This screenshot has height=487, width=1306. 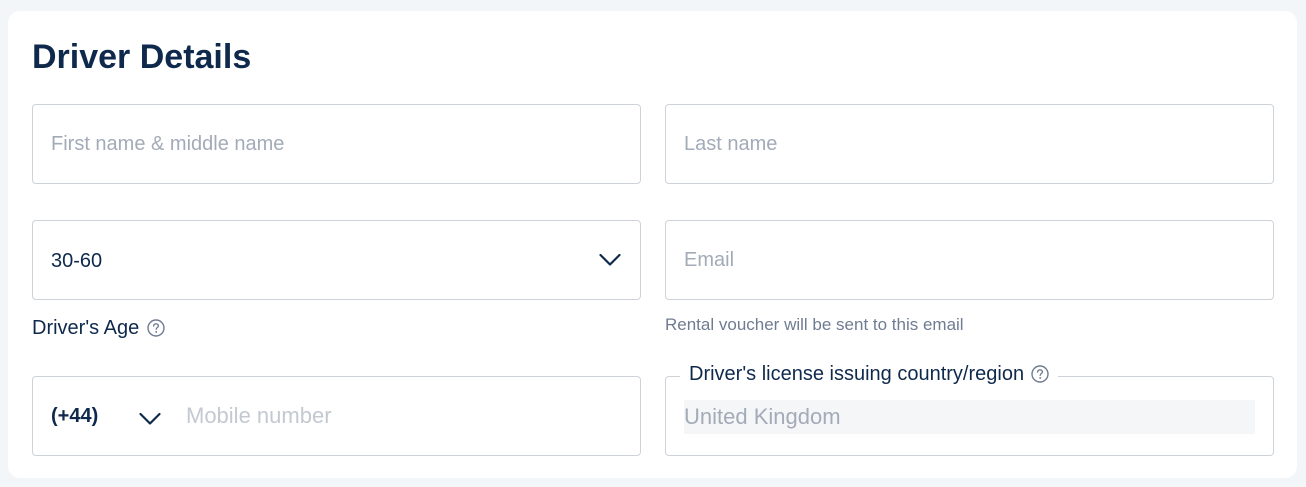 I want to click on driver-age-label: Driver's Age, so click(x=98, y=328).